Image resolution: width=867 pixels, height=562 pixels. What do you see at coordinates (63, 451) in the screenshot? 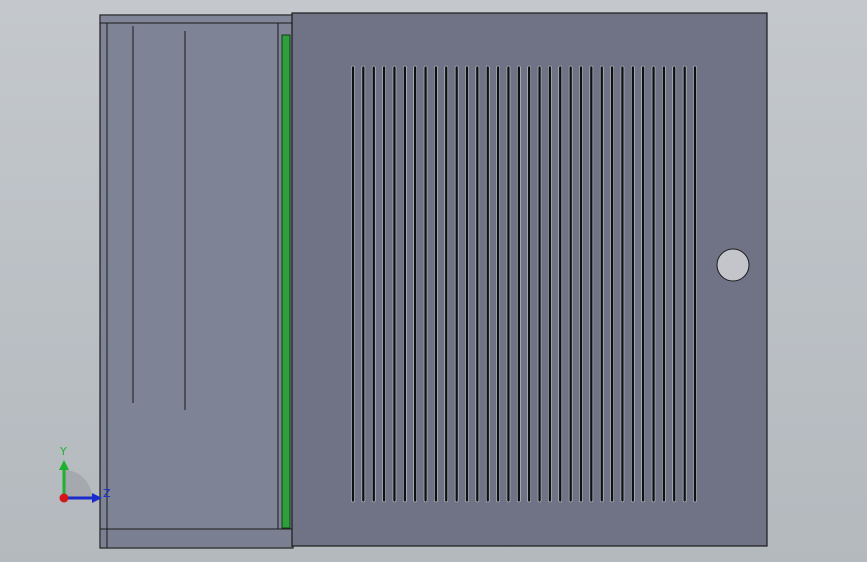
I see `triad-y-label: Y` at bounding box center [63, 451].